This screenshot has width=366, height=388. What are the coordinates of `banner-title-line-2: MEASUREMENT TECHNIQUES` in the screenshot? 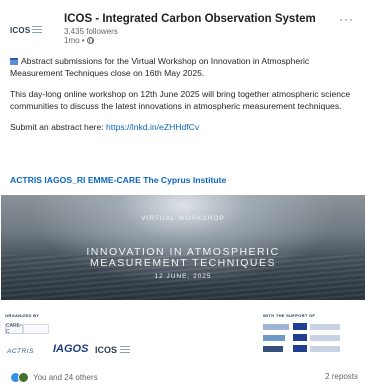 It's located at (183, 263).